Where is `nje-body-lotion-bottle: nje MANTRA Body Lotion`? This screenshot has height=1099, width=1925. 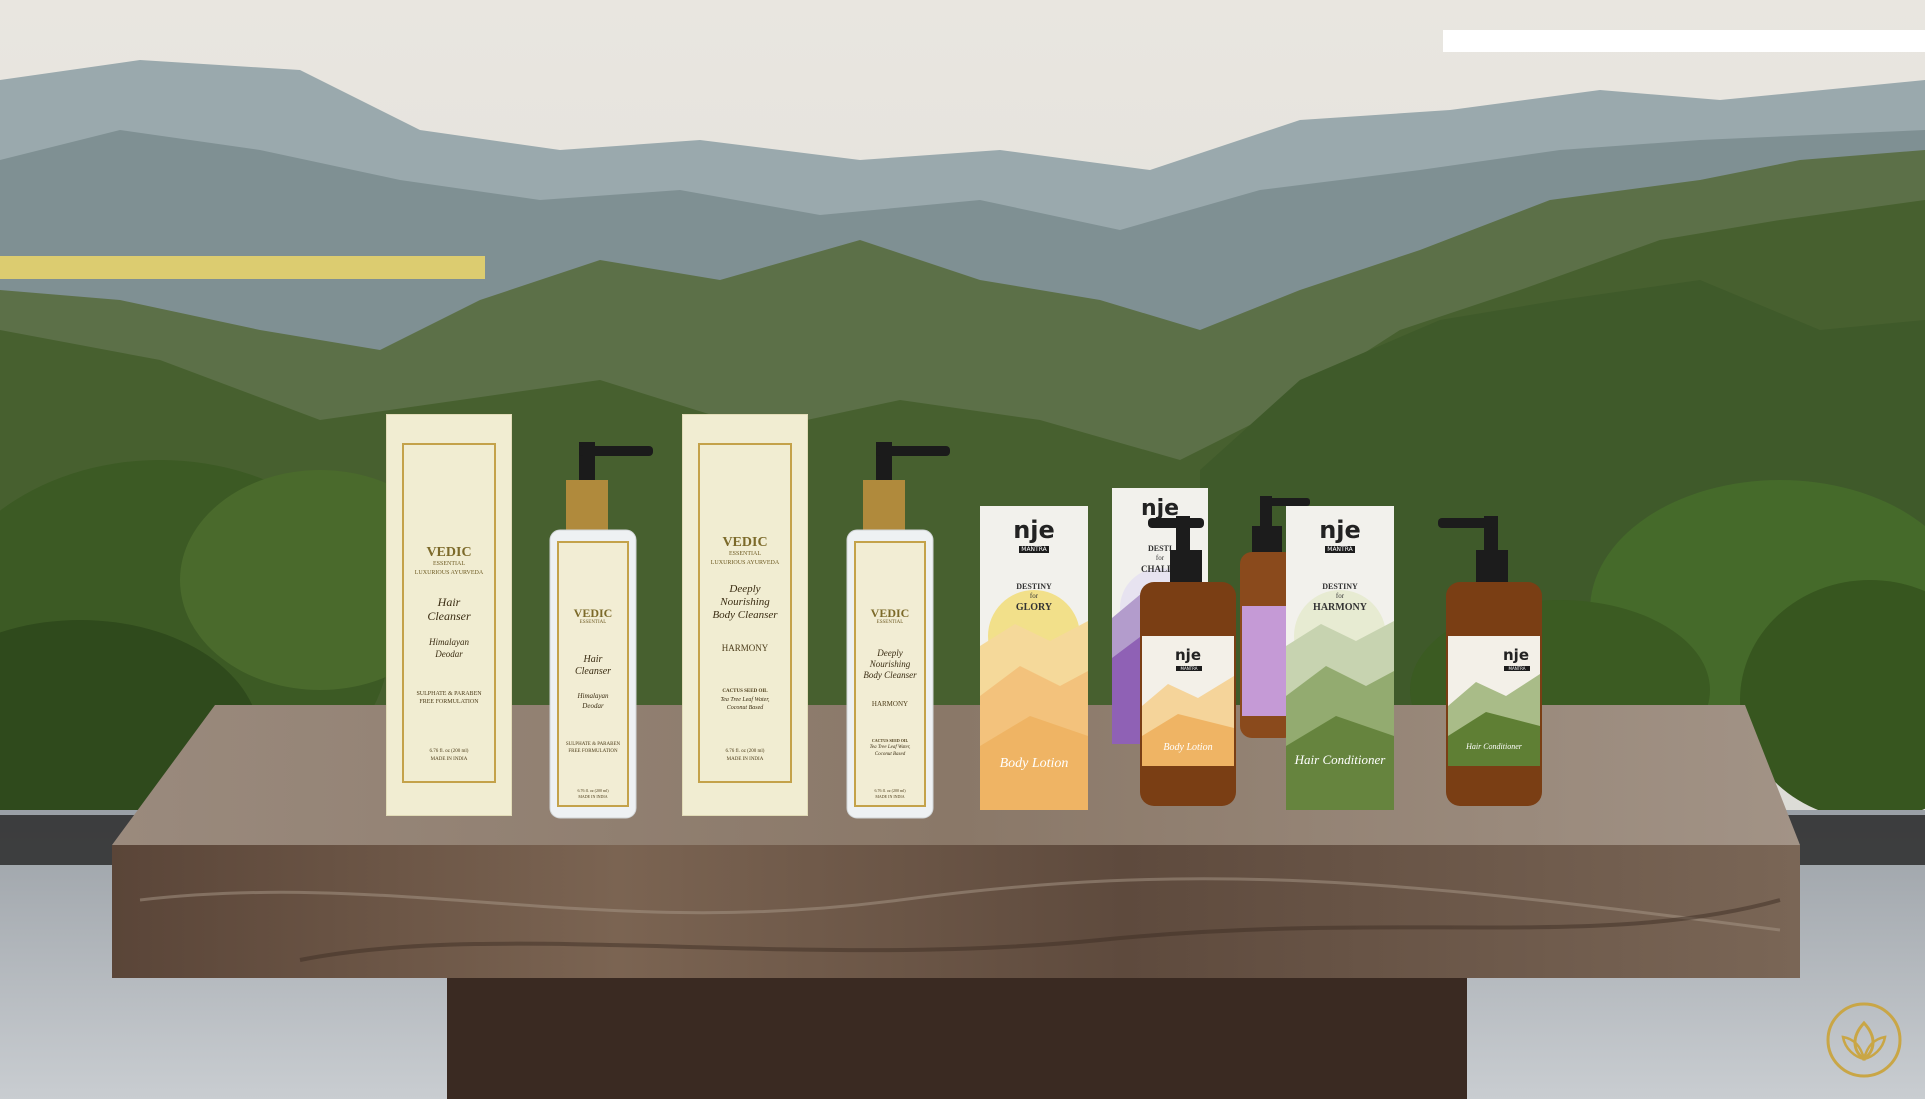
nje-body-lotion-bottle: nje MANTRA Body Lotion is located at coordinates (1191, 662).